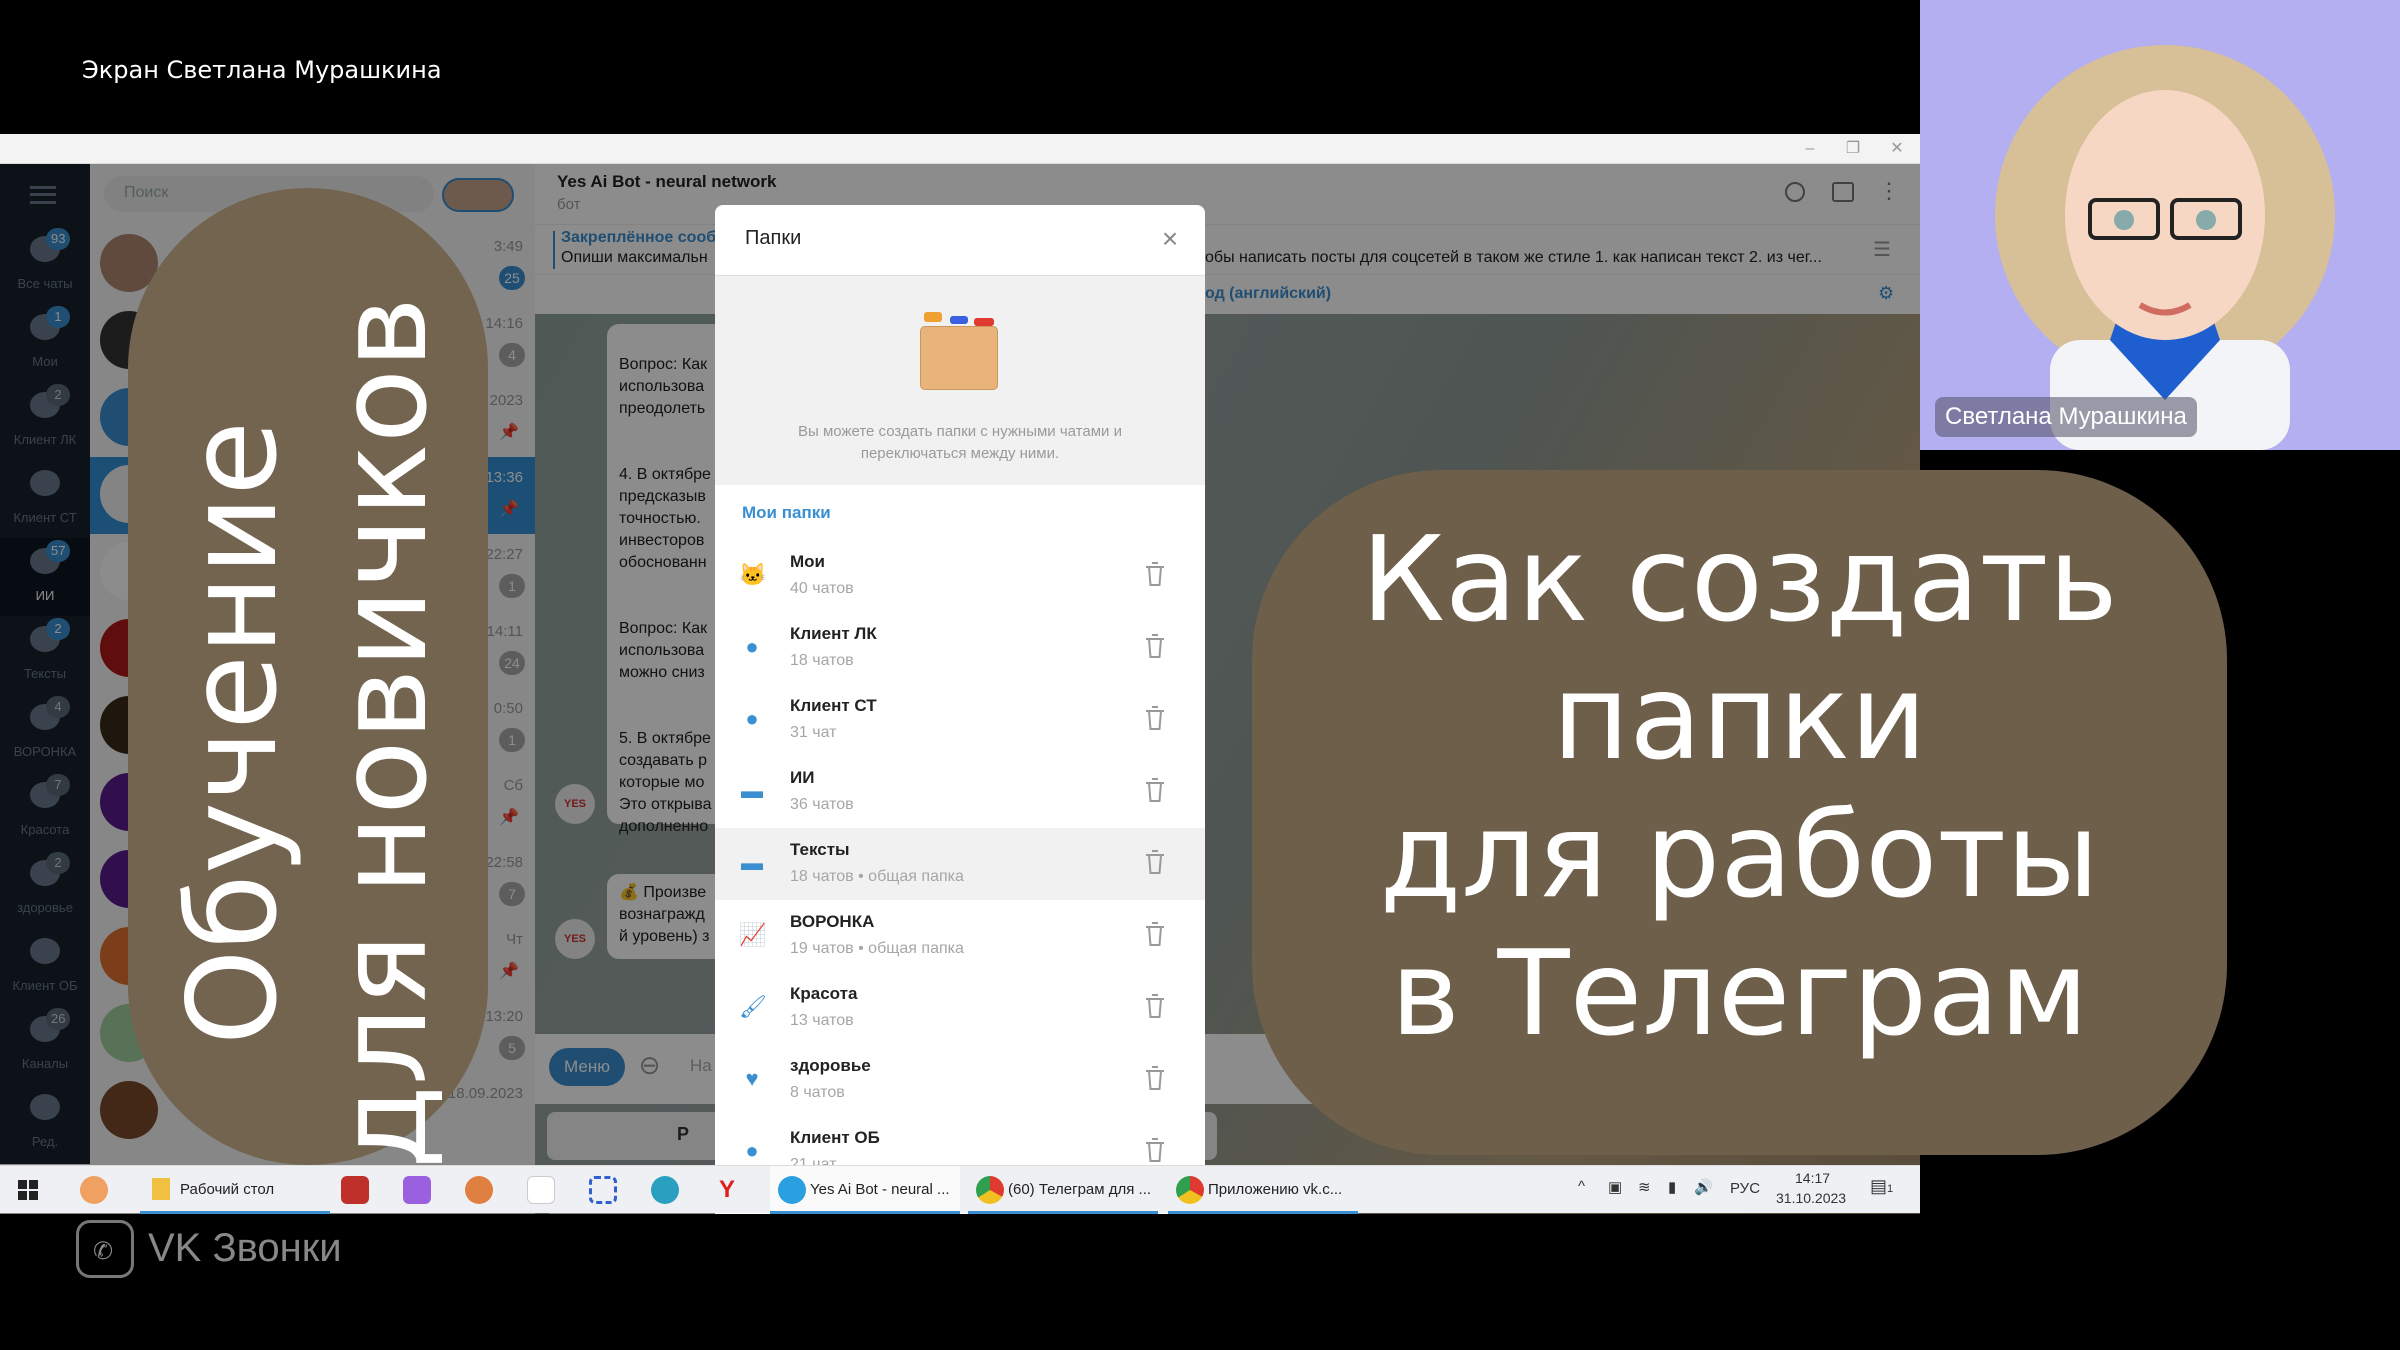  I want to click on vk-calls-brand: VK Звонки, so click(245, 1248).